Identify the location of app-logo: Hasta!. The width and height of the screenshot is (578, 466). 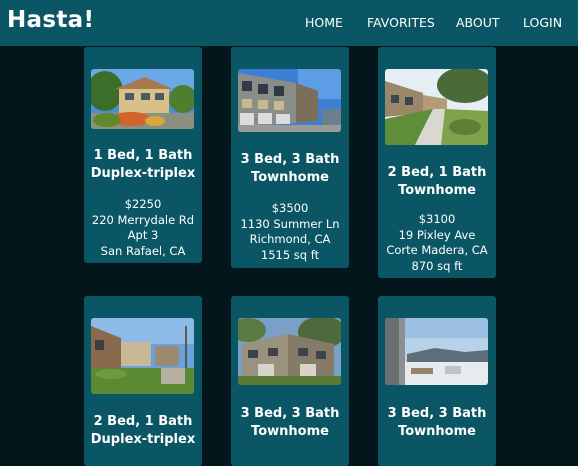
(50, 20).